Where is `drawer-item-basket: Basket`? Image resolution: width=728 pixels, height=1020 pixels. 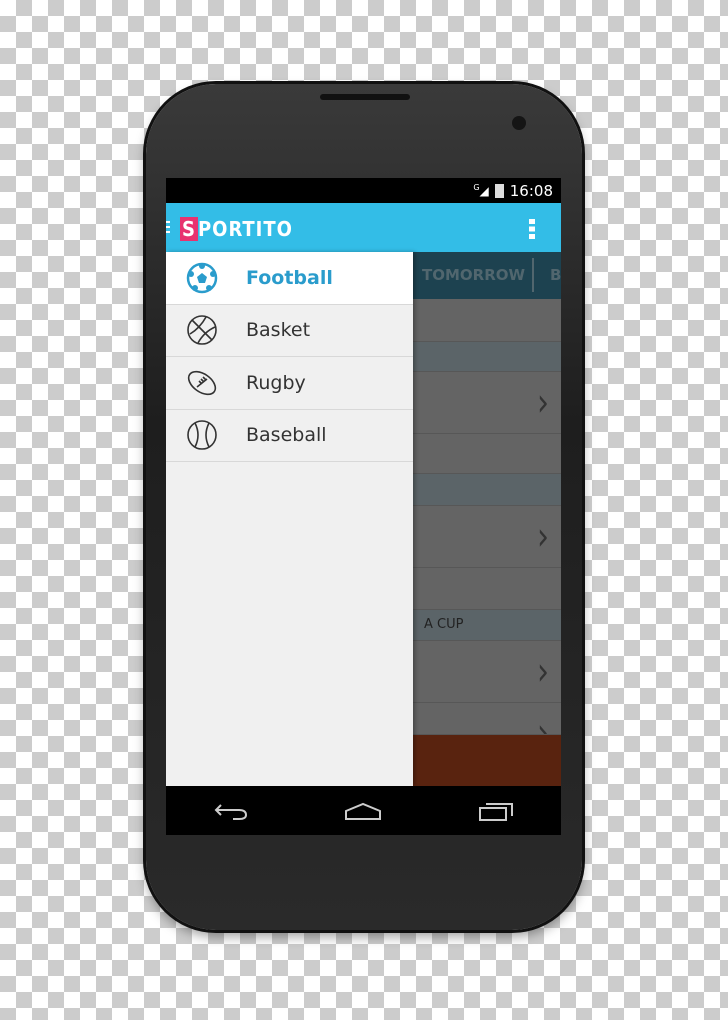
drawer-item-basket: Basket is located at coordinates (289, 331).